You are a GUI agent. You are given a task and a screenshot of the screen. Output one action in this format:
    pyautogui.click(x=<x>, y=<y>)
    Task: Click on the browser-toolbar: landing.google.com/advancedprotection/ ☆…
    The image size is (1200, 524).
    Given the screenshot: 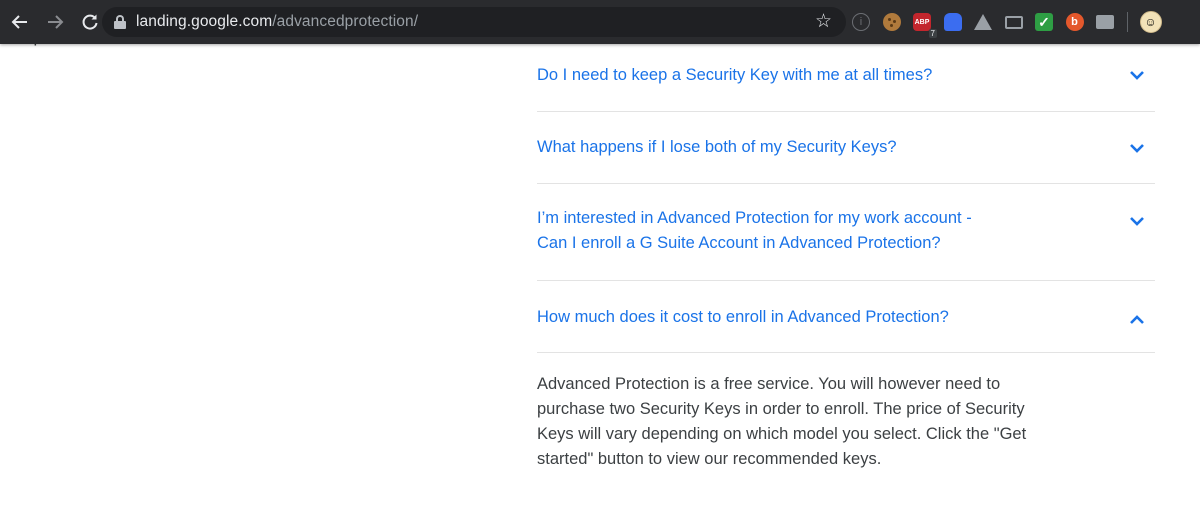 What is the action you would take?
    pyautogui.click(x=600, y=22)
    